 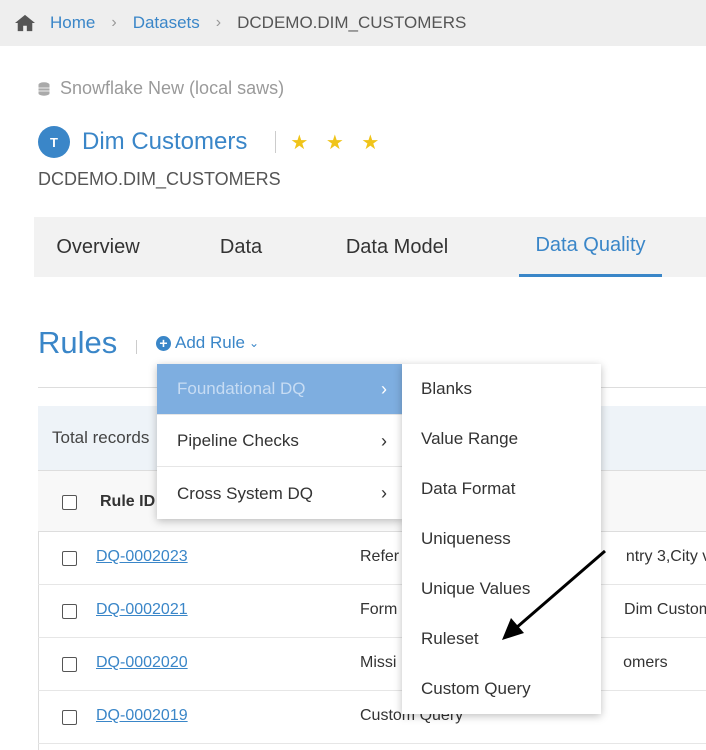 I want to click on dataset-source: Snowflake New (local saws), so click(x=161, y=88).